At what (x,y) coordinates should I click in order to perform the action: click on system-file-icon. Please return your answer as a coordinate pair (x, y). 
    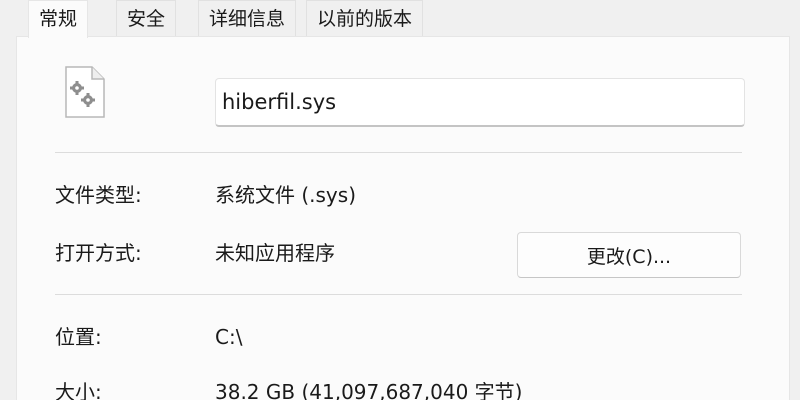
    Looking at the image, I should click on (85, 92).